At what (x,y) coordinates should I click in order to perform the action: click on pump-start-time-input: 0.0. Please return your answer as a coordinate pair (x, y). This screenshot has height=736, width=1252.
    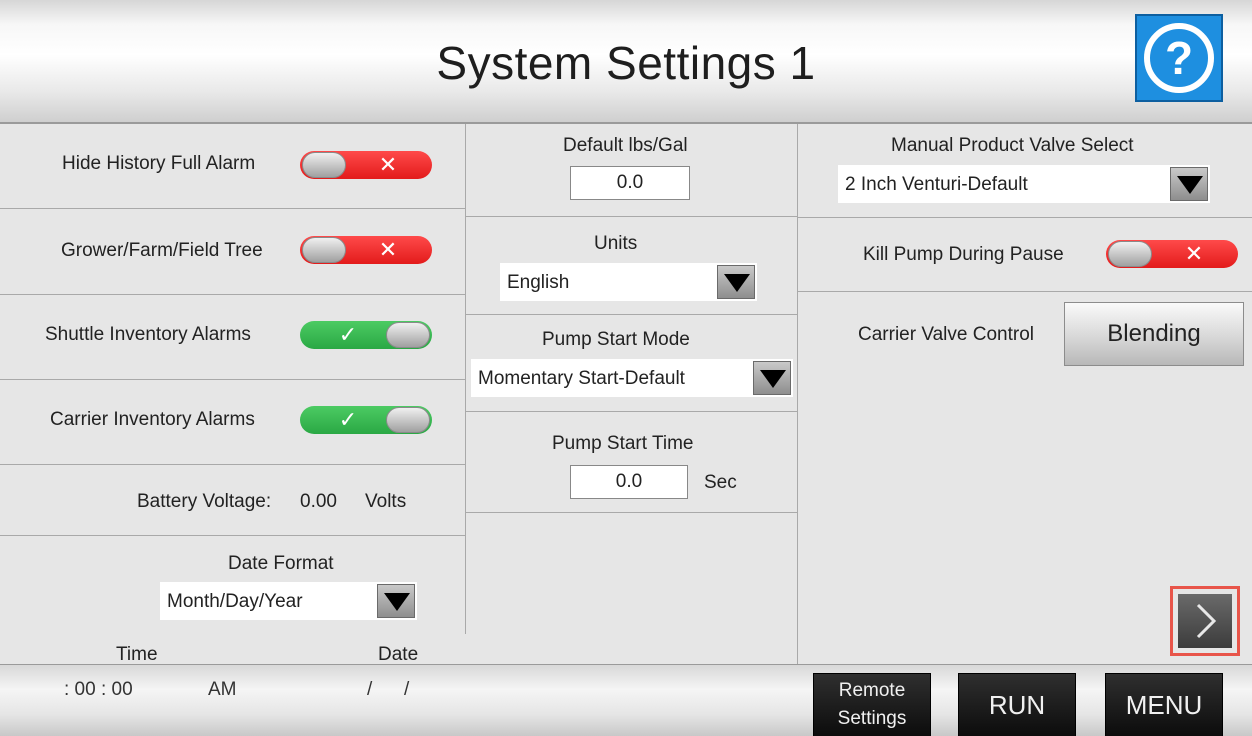
    Looking at the image, I should click on (629, 482).